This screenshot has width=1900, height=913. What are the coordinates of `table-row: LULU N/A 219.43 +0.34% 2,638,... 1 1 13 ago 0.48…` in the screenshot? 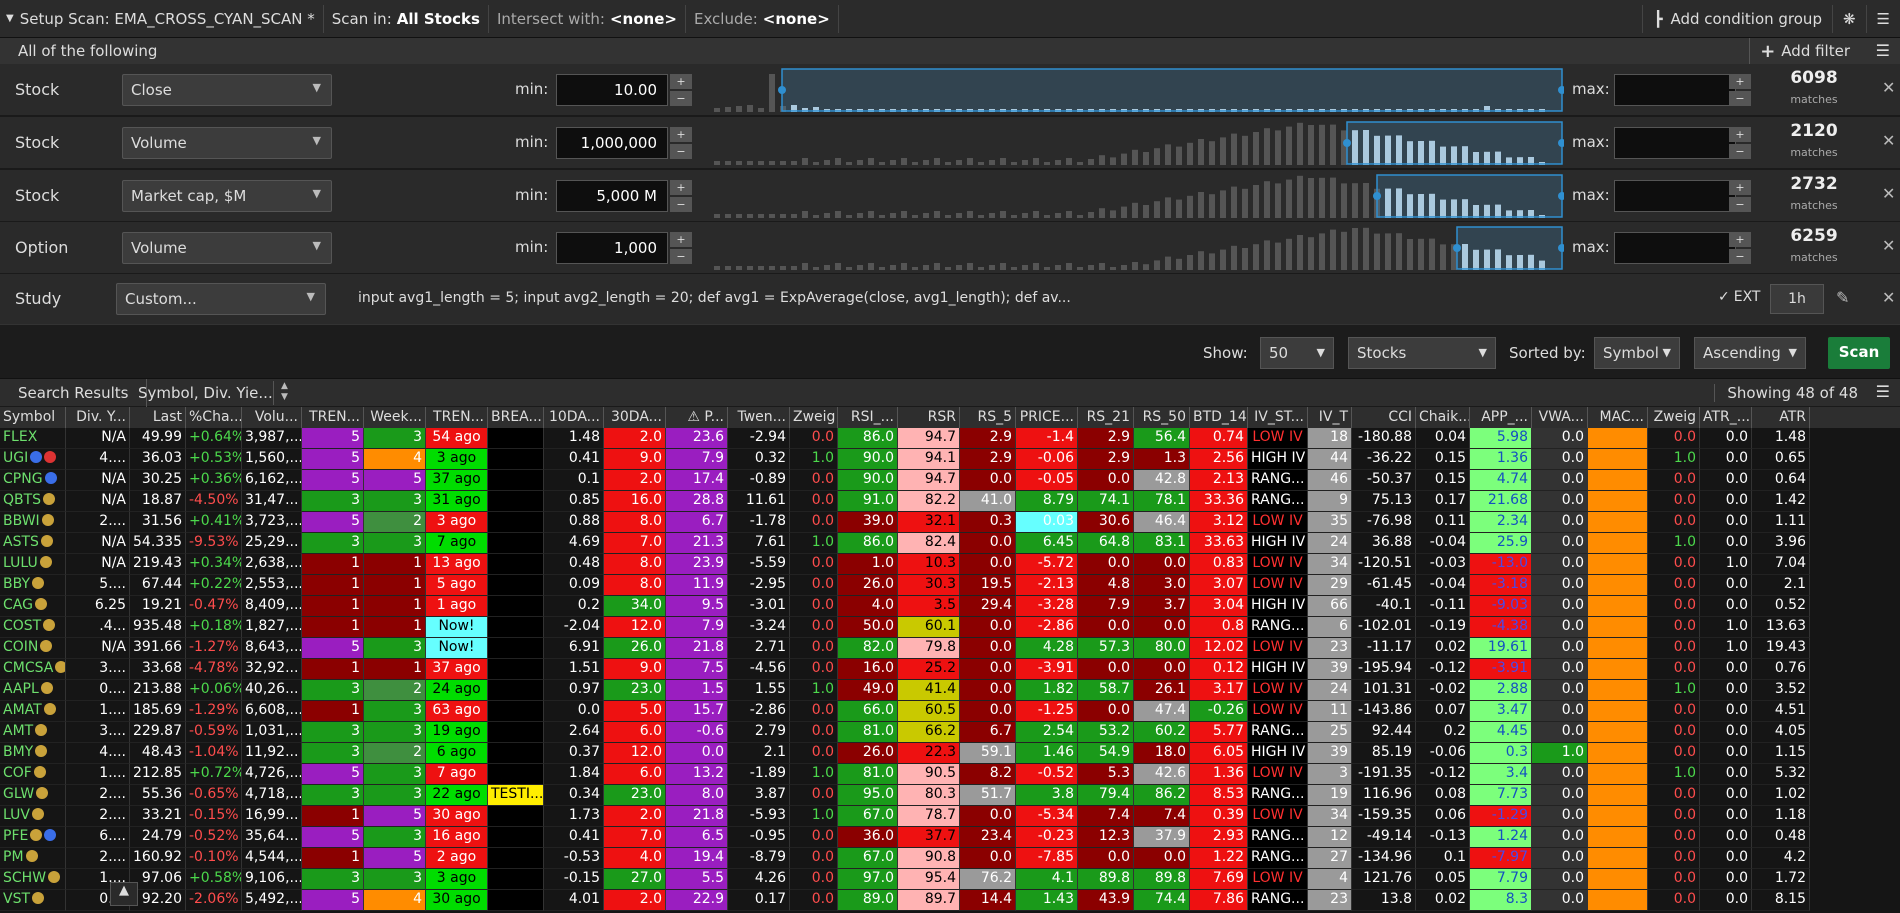 It's located at (950, 564).